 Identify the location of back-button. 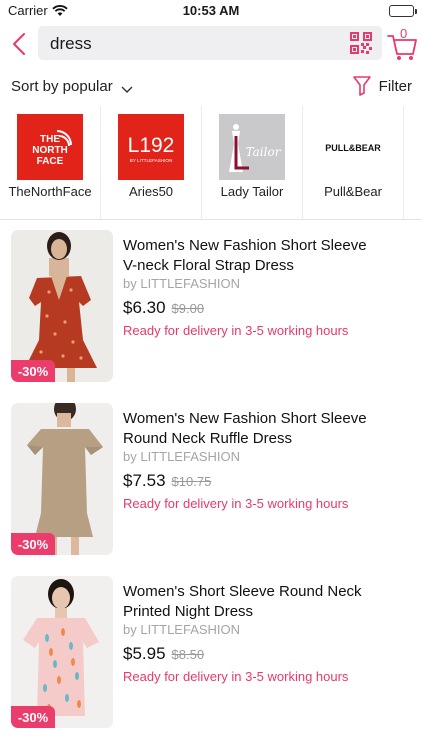
(19, 44).